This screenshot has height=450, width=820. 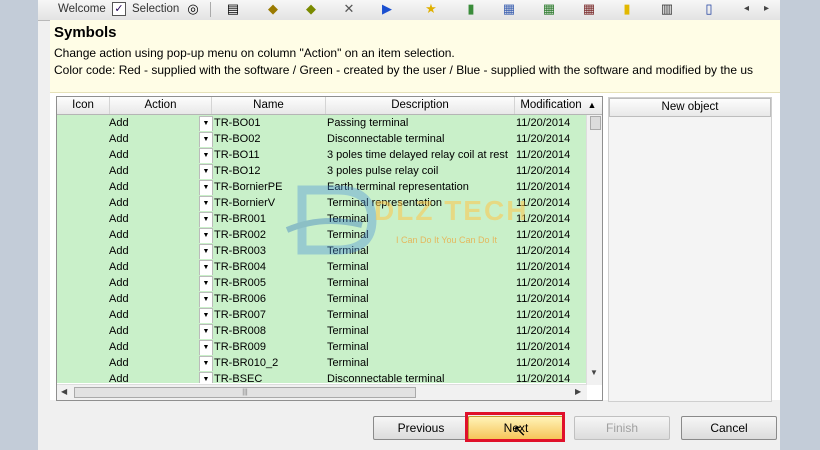 I want to click on name-cell: TR-BR009, so click(x=240, y=347).